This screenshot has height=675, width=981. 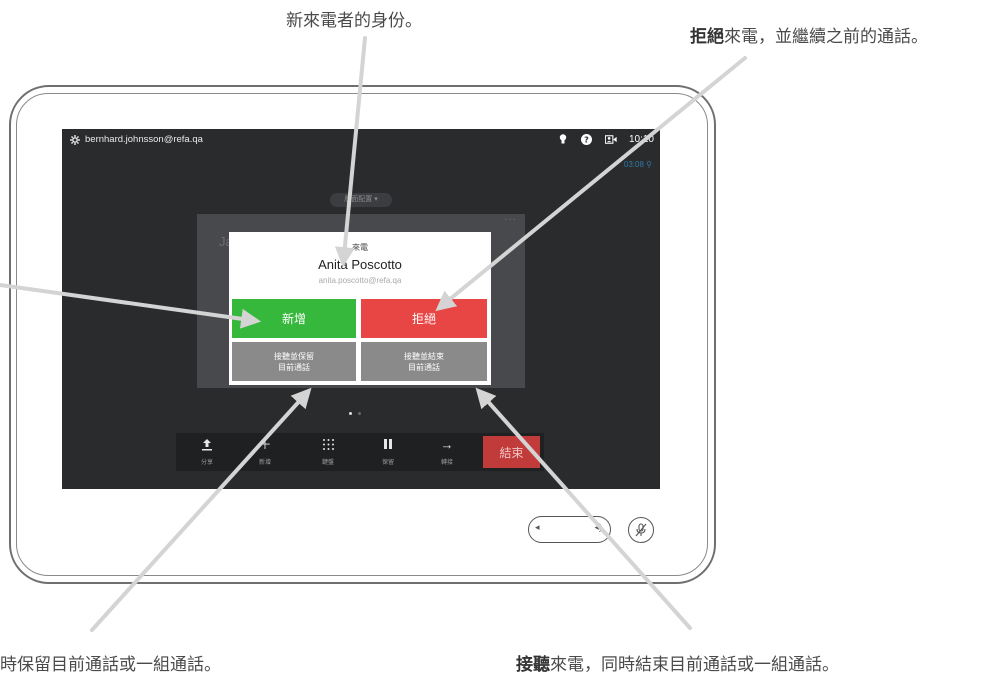 I want to click on end-call-label: 結束, so click(x=511, y=452).